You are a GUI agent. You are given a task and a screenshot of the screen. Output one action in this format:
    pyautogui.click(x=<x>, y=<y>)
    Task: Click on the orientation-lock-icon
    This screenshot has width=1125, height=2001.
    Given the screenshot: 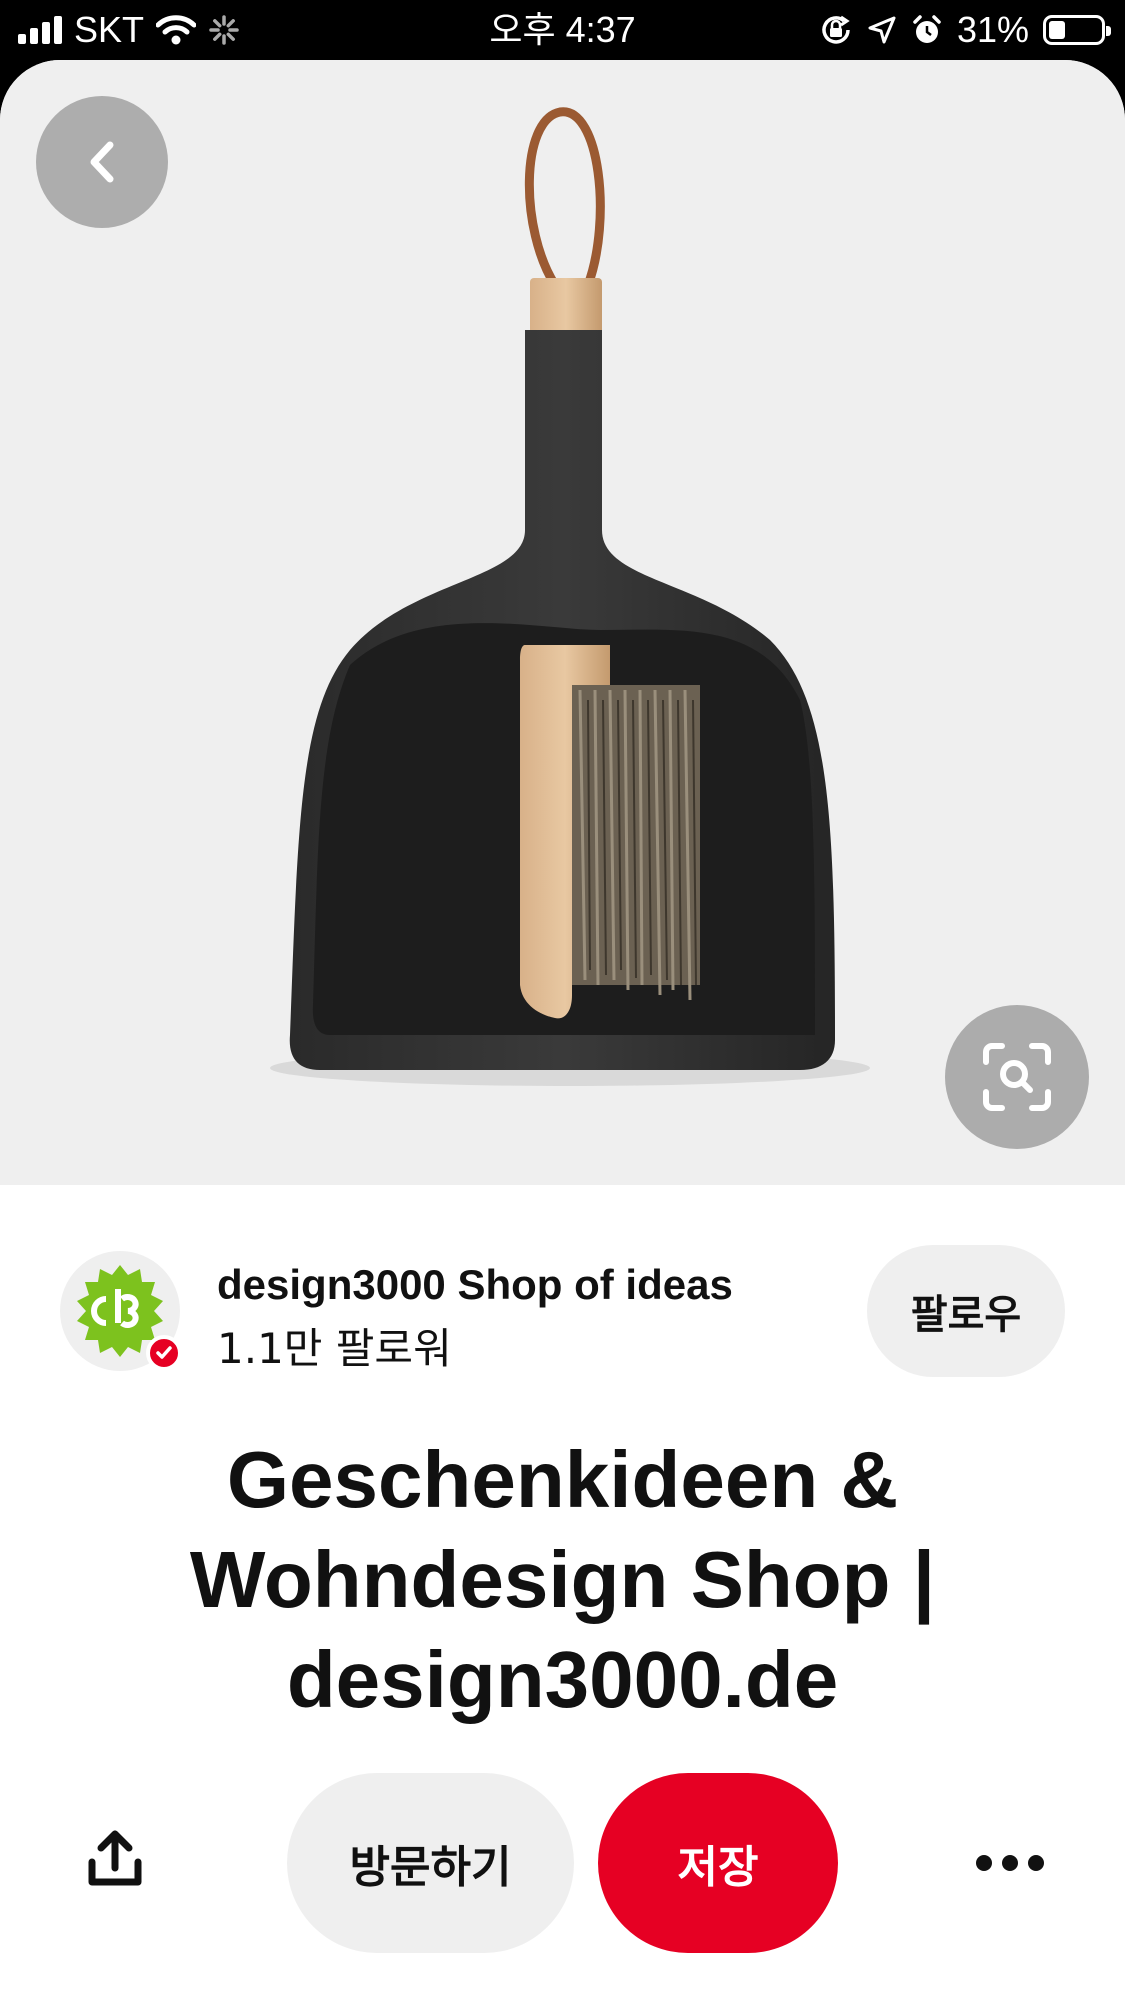 What is the action you would take?
    pyautogui.click(x=836, y=29)
    